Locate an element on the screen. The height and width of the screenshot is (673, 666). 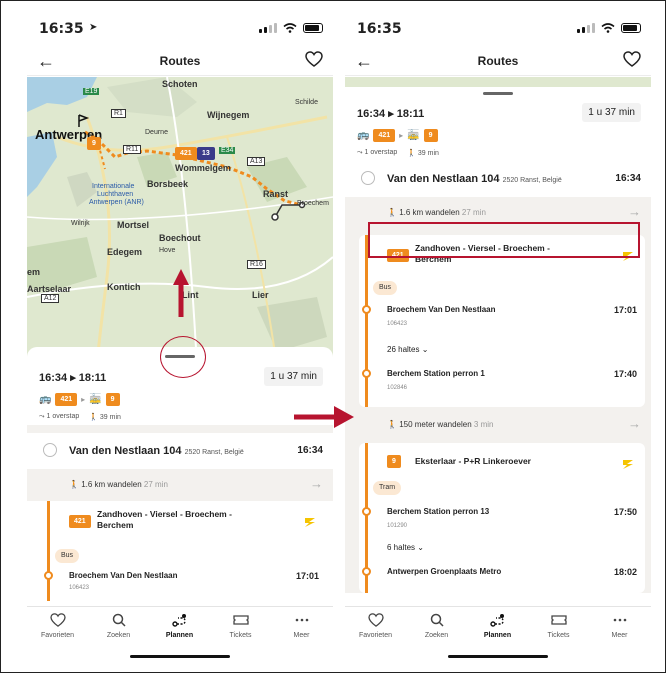
leg-destination: Zandhoven - Viersel - Broechem - Berchem is located at coordinates (164, 519).